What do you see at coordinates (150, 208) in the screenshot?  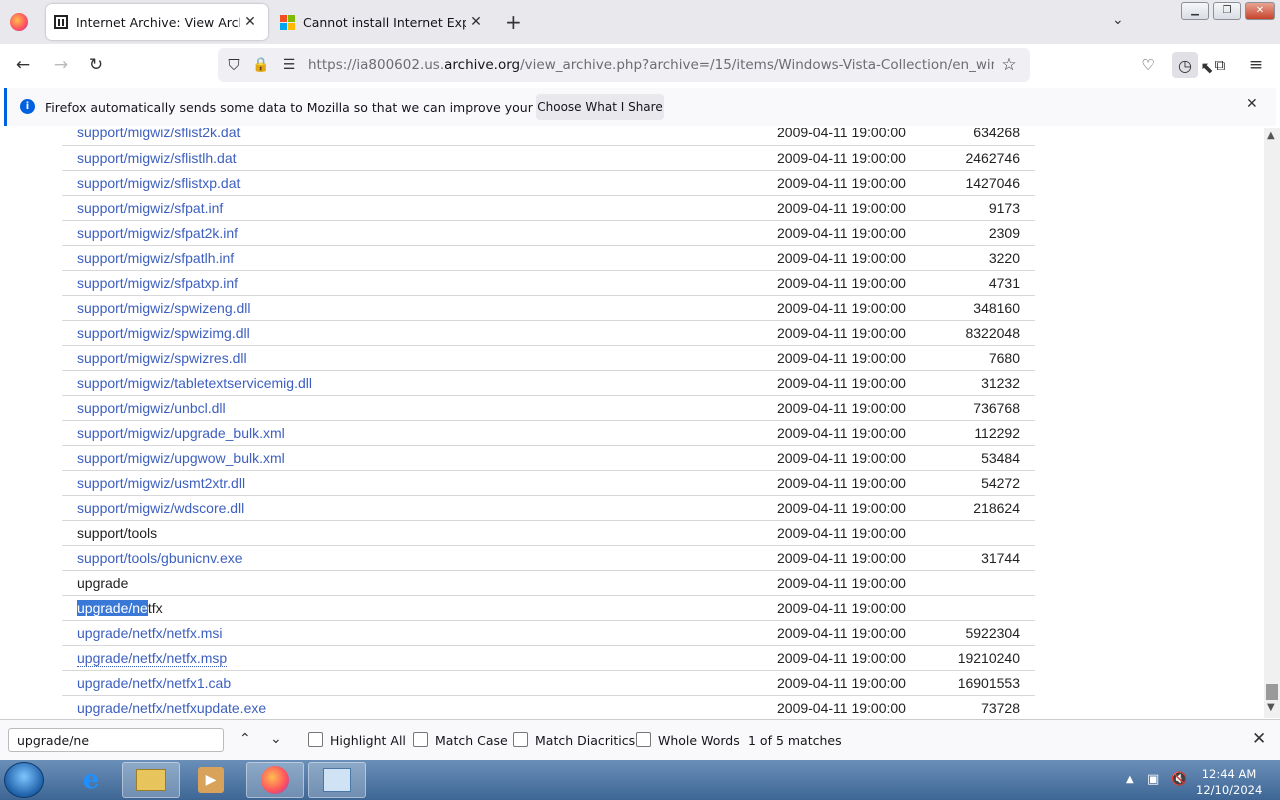 I see `file-link: support/migwiz/sfpat.inf` at bounding box center [150, 208].